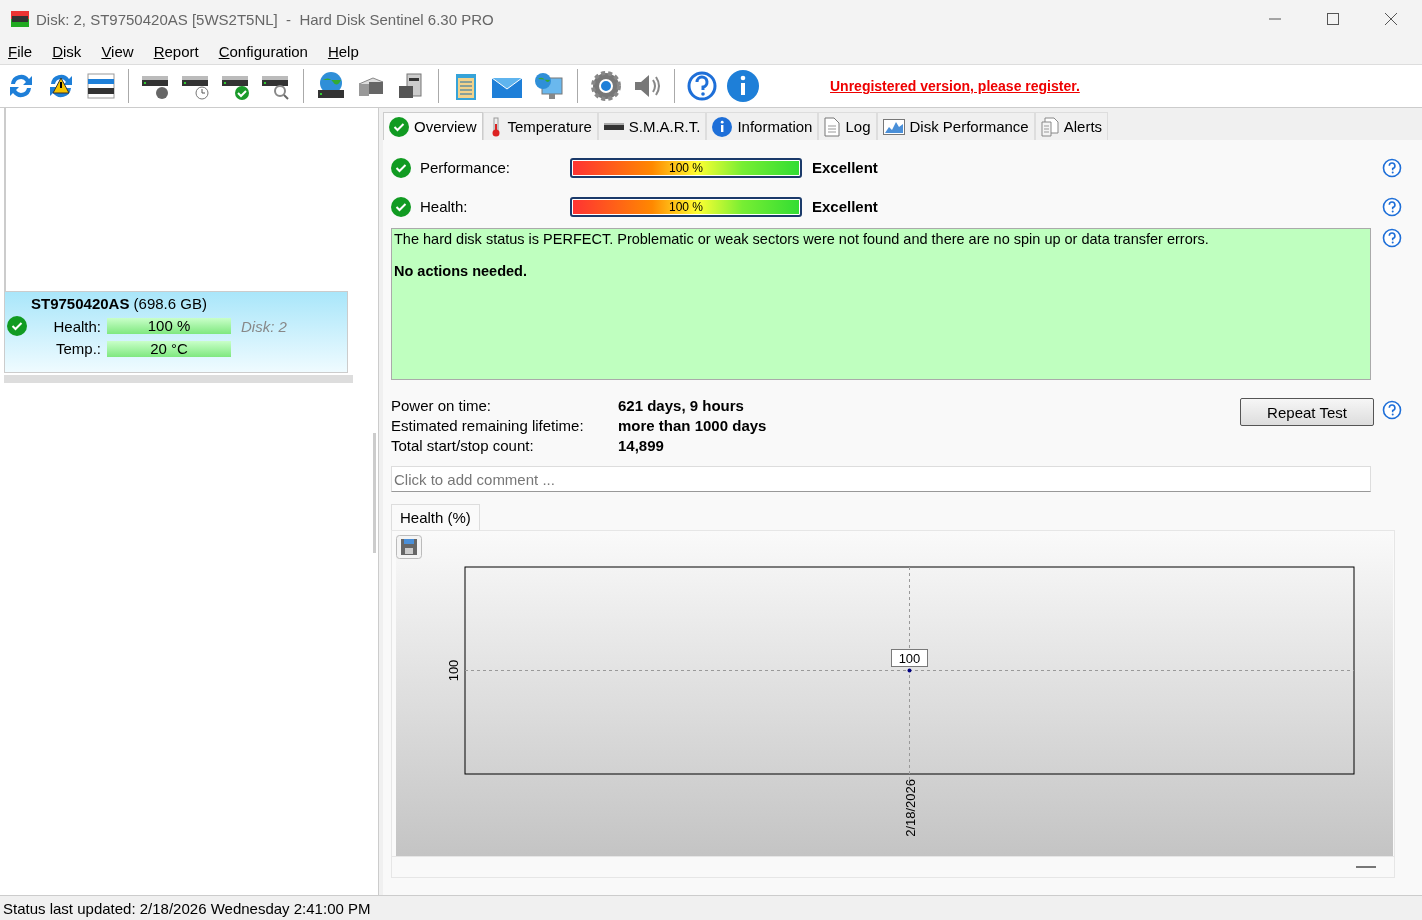  Describe the element at coordinates (613, 126) in the screenshot. I see `drive-icon` at that location.